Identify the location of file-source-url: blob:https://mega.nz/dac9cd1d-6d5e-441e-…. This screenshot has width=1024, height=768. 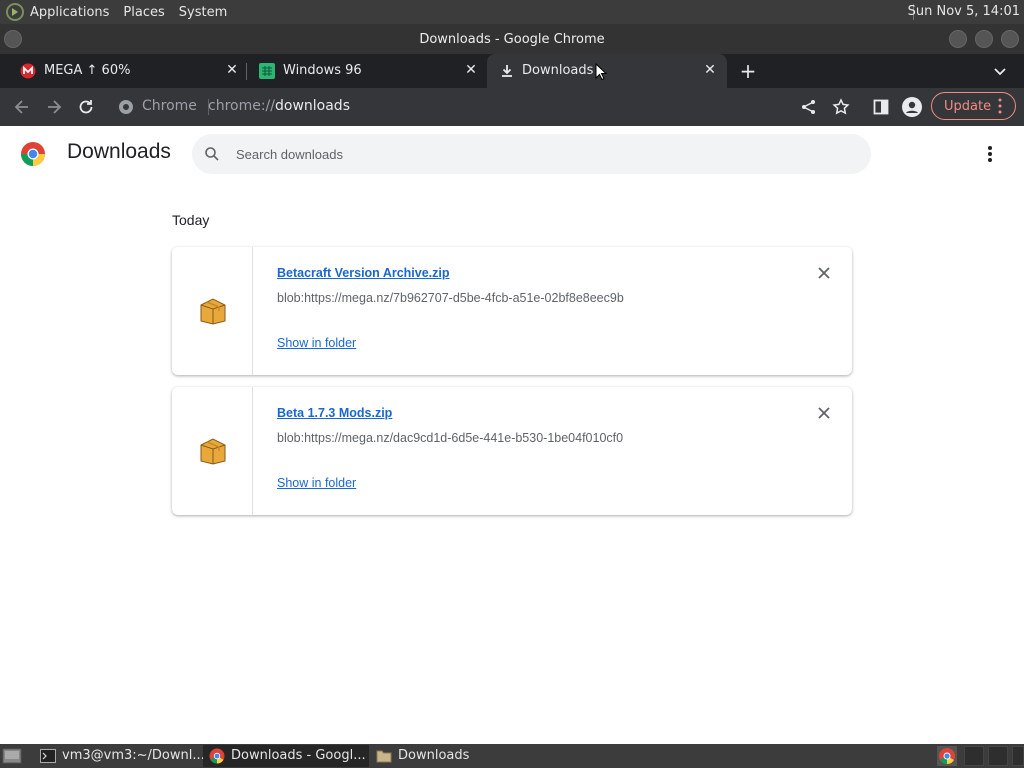
(450, 438).